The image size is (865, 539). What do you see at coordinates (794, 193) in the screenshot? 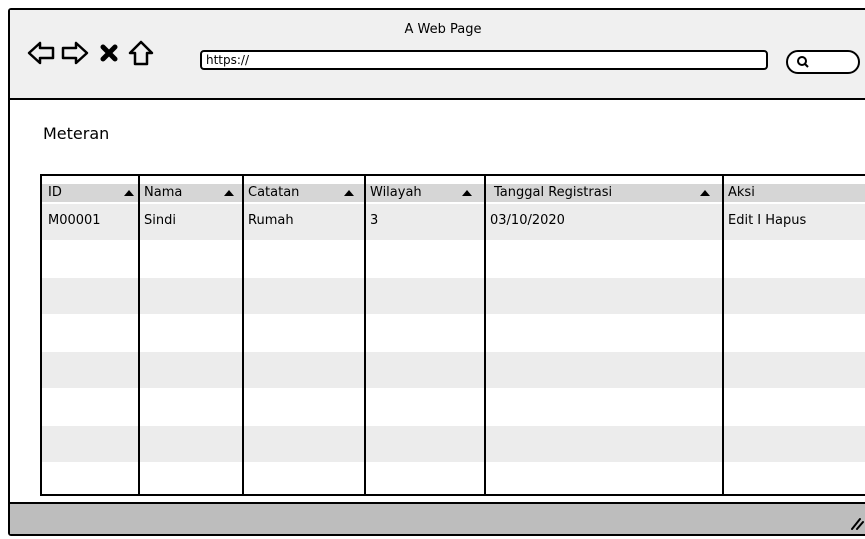
I see `column-header-aksi: Aksi` at bounding box center [794, 193].